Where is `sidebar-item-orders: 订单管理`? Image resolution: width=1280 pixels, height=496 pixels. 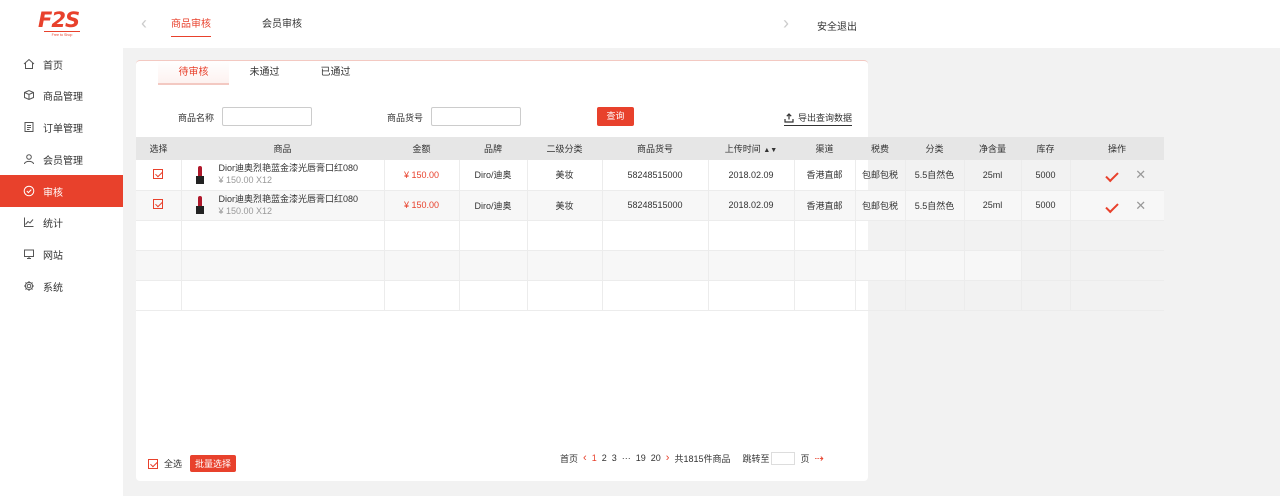 sidebar-item-orders: 订单管理 is located at coordinates (61, 127).